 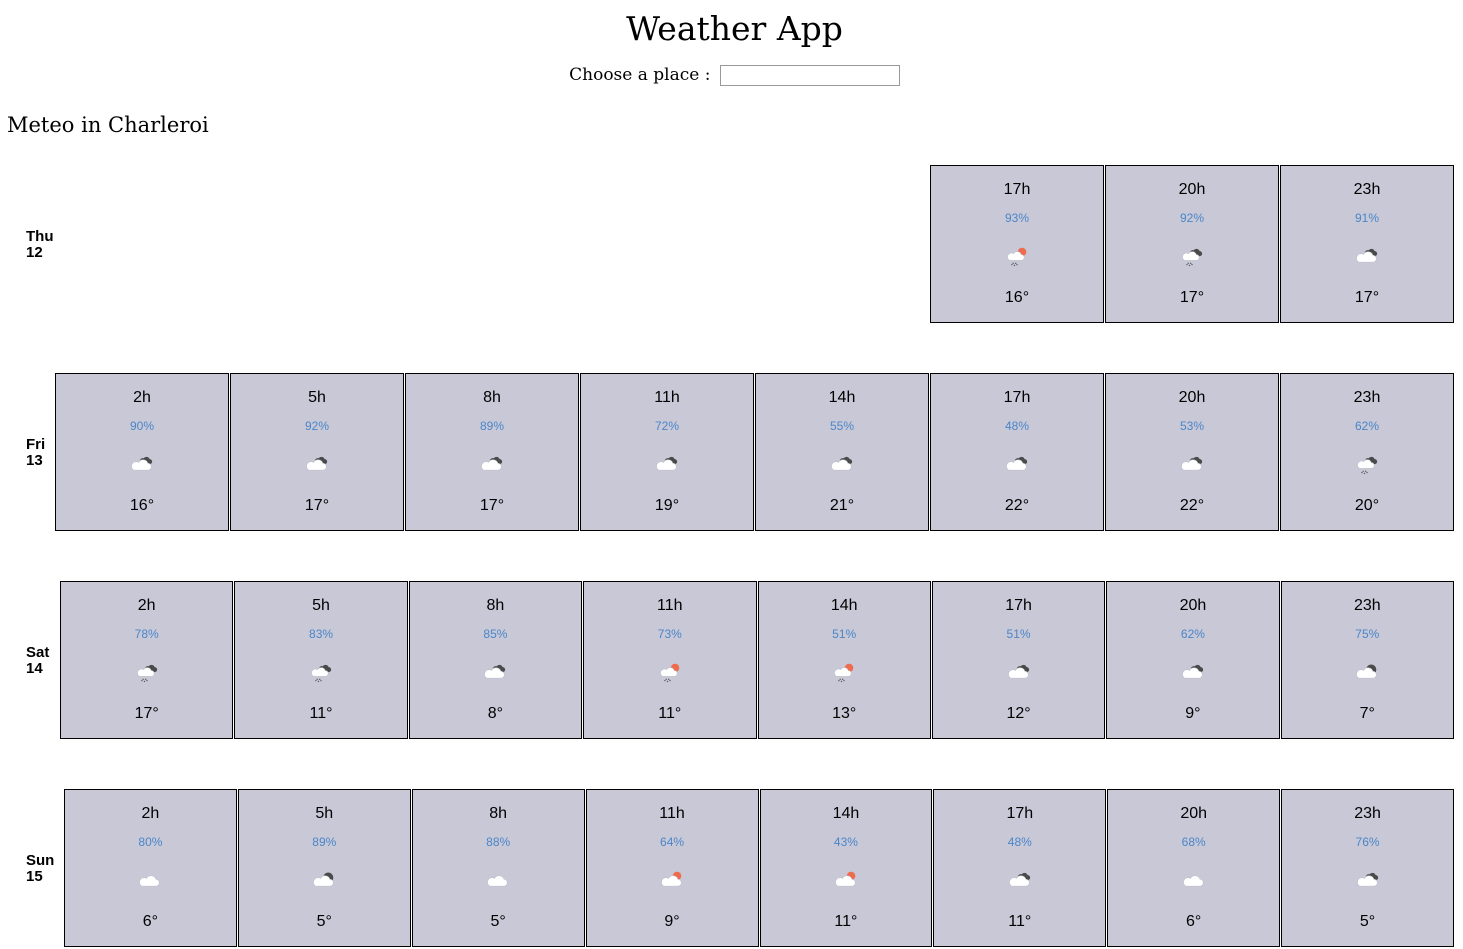 What do you see at coordinates (142, 452) in the screenshot?
I see `forecast-card: 2h 90% 16°` at bounding box center [142, 452].